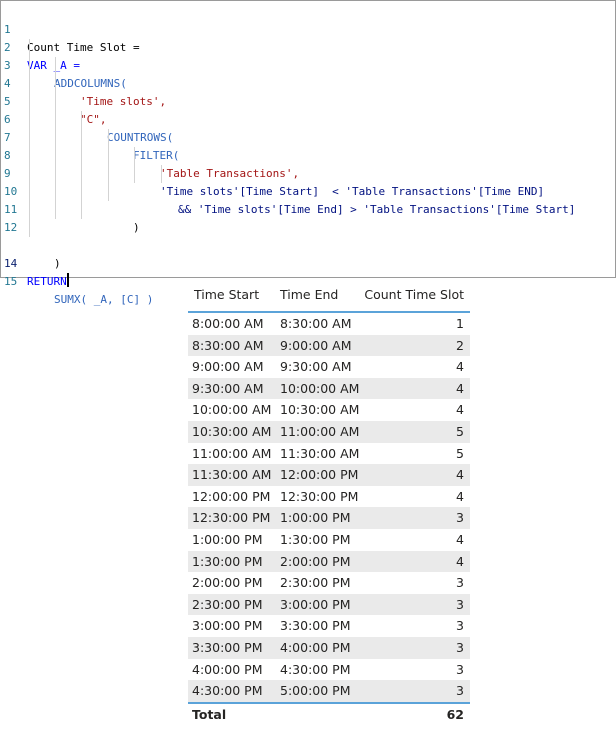 The width and height of the screenshot is (616, 731). What do you see at coordinates (307, 100) in the screenshot?
I see `code-line: 5 "C",` at bounding box center [307, 100].